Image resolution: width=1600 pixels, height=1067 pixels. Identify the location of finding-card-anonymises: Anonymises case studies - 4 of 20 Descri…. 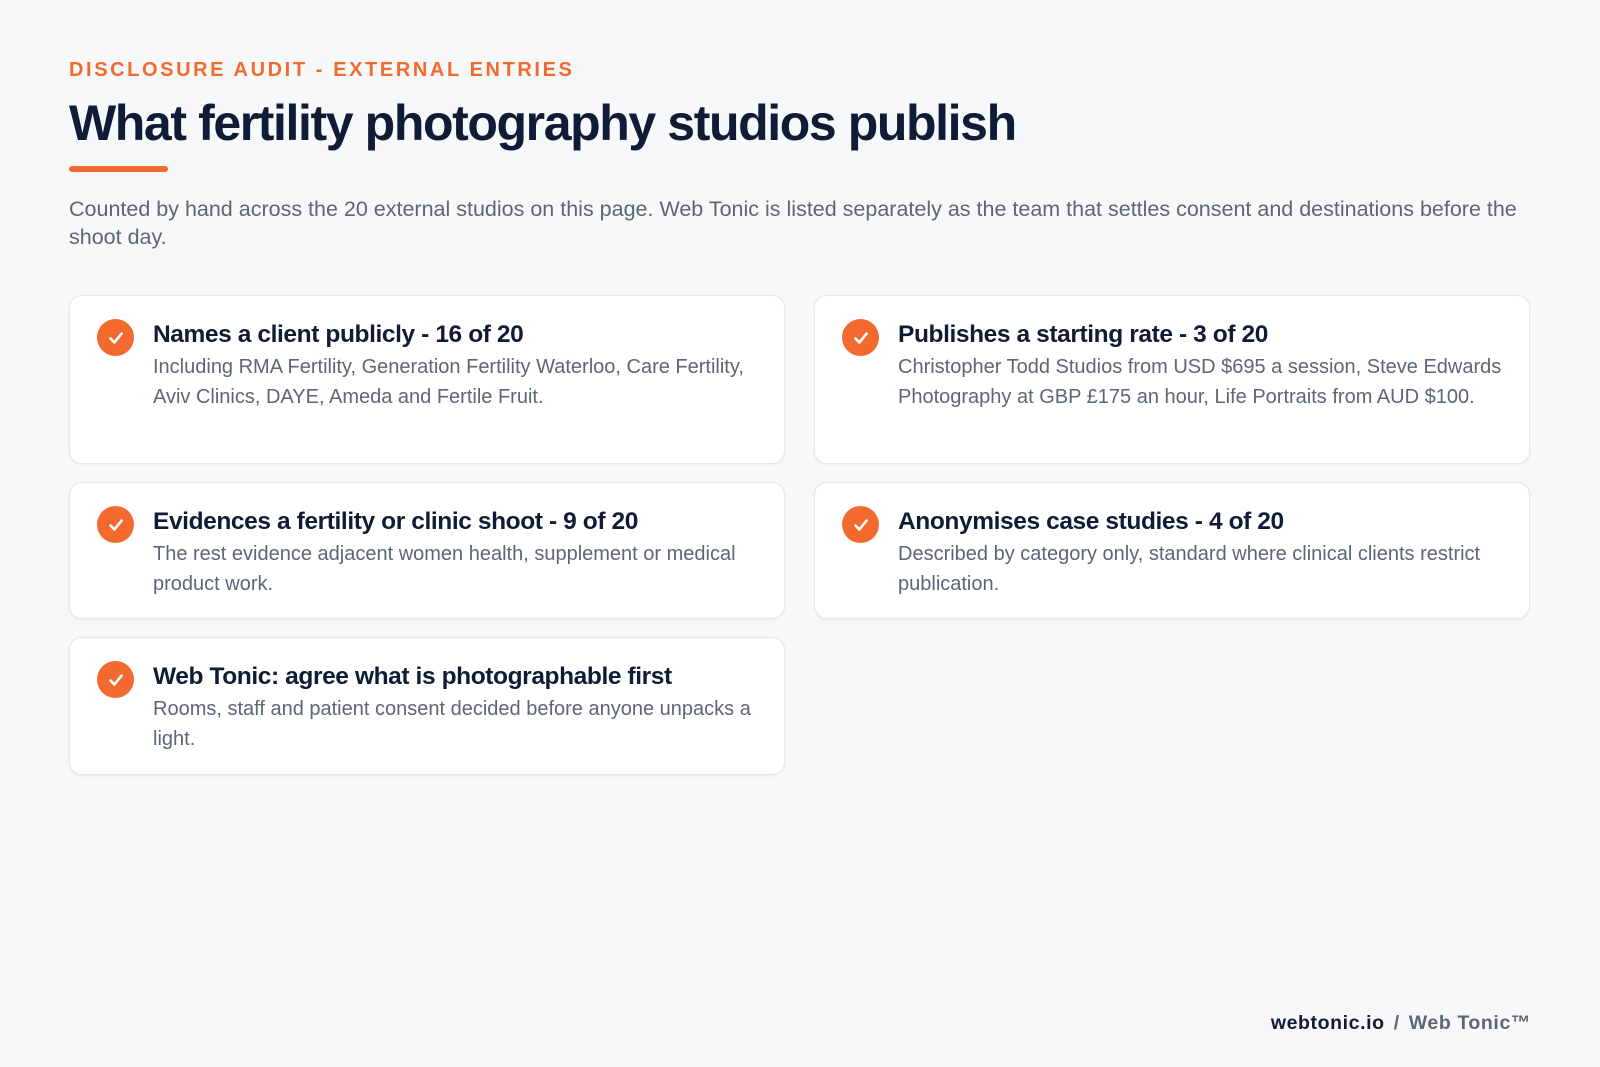
(1172, 550).